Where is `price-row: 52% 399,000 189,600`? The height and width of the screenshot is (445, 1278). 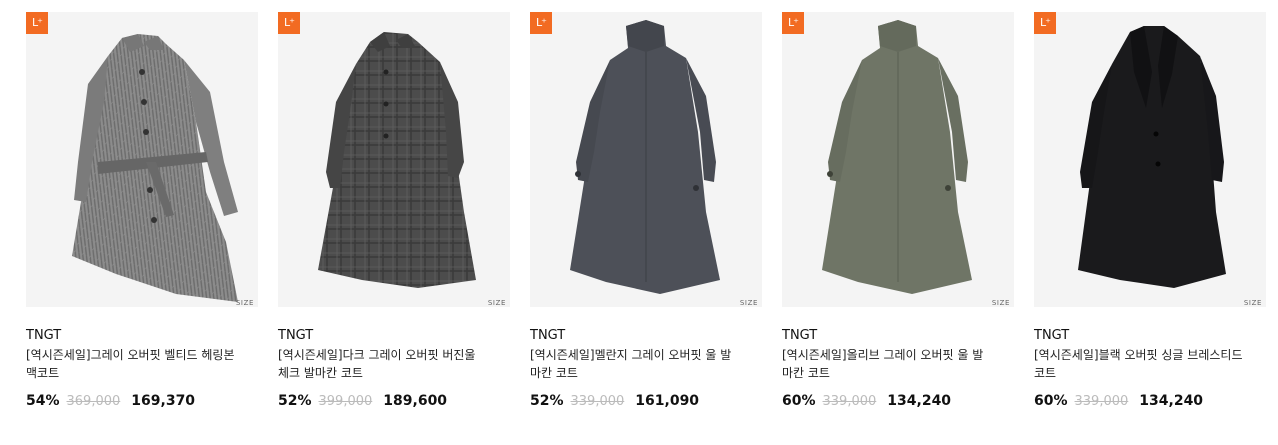
price-row: 52% 399,000 189,600 is located at coordinates (394, 401).